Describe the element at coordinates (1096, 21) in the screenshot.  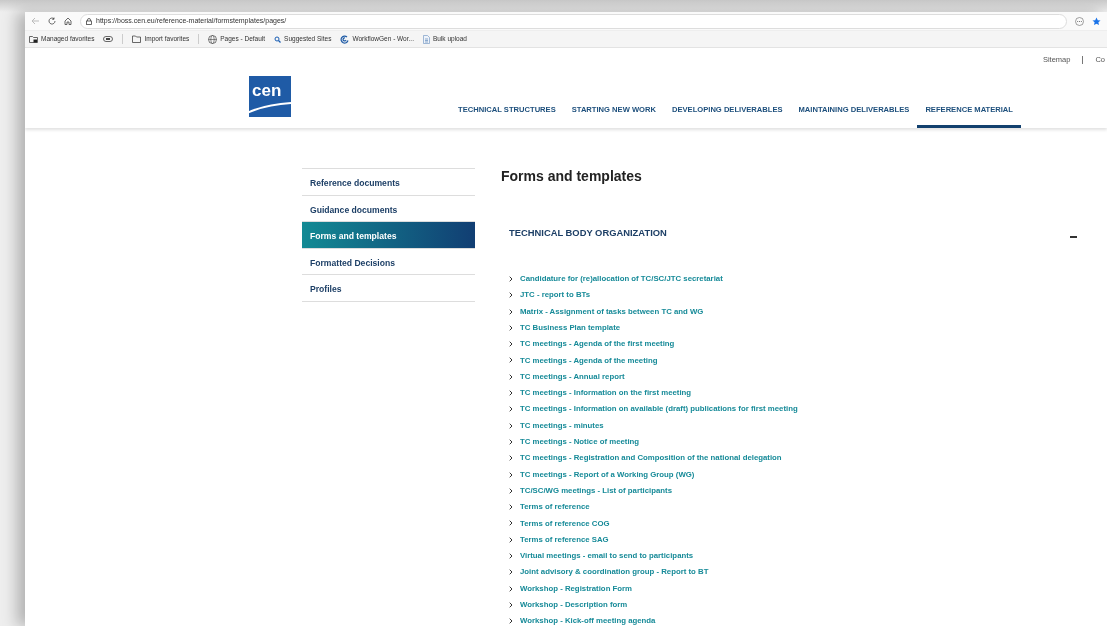
I see `star-icon` at that location.